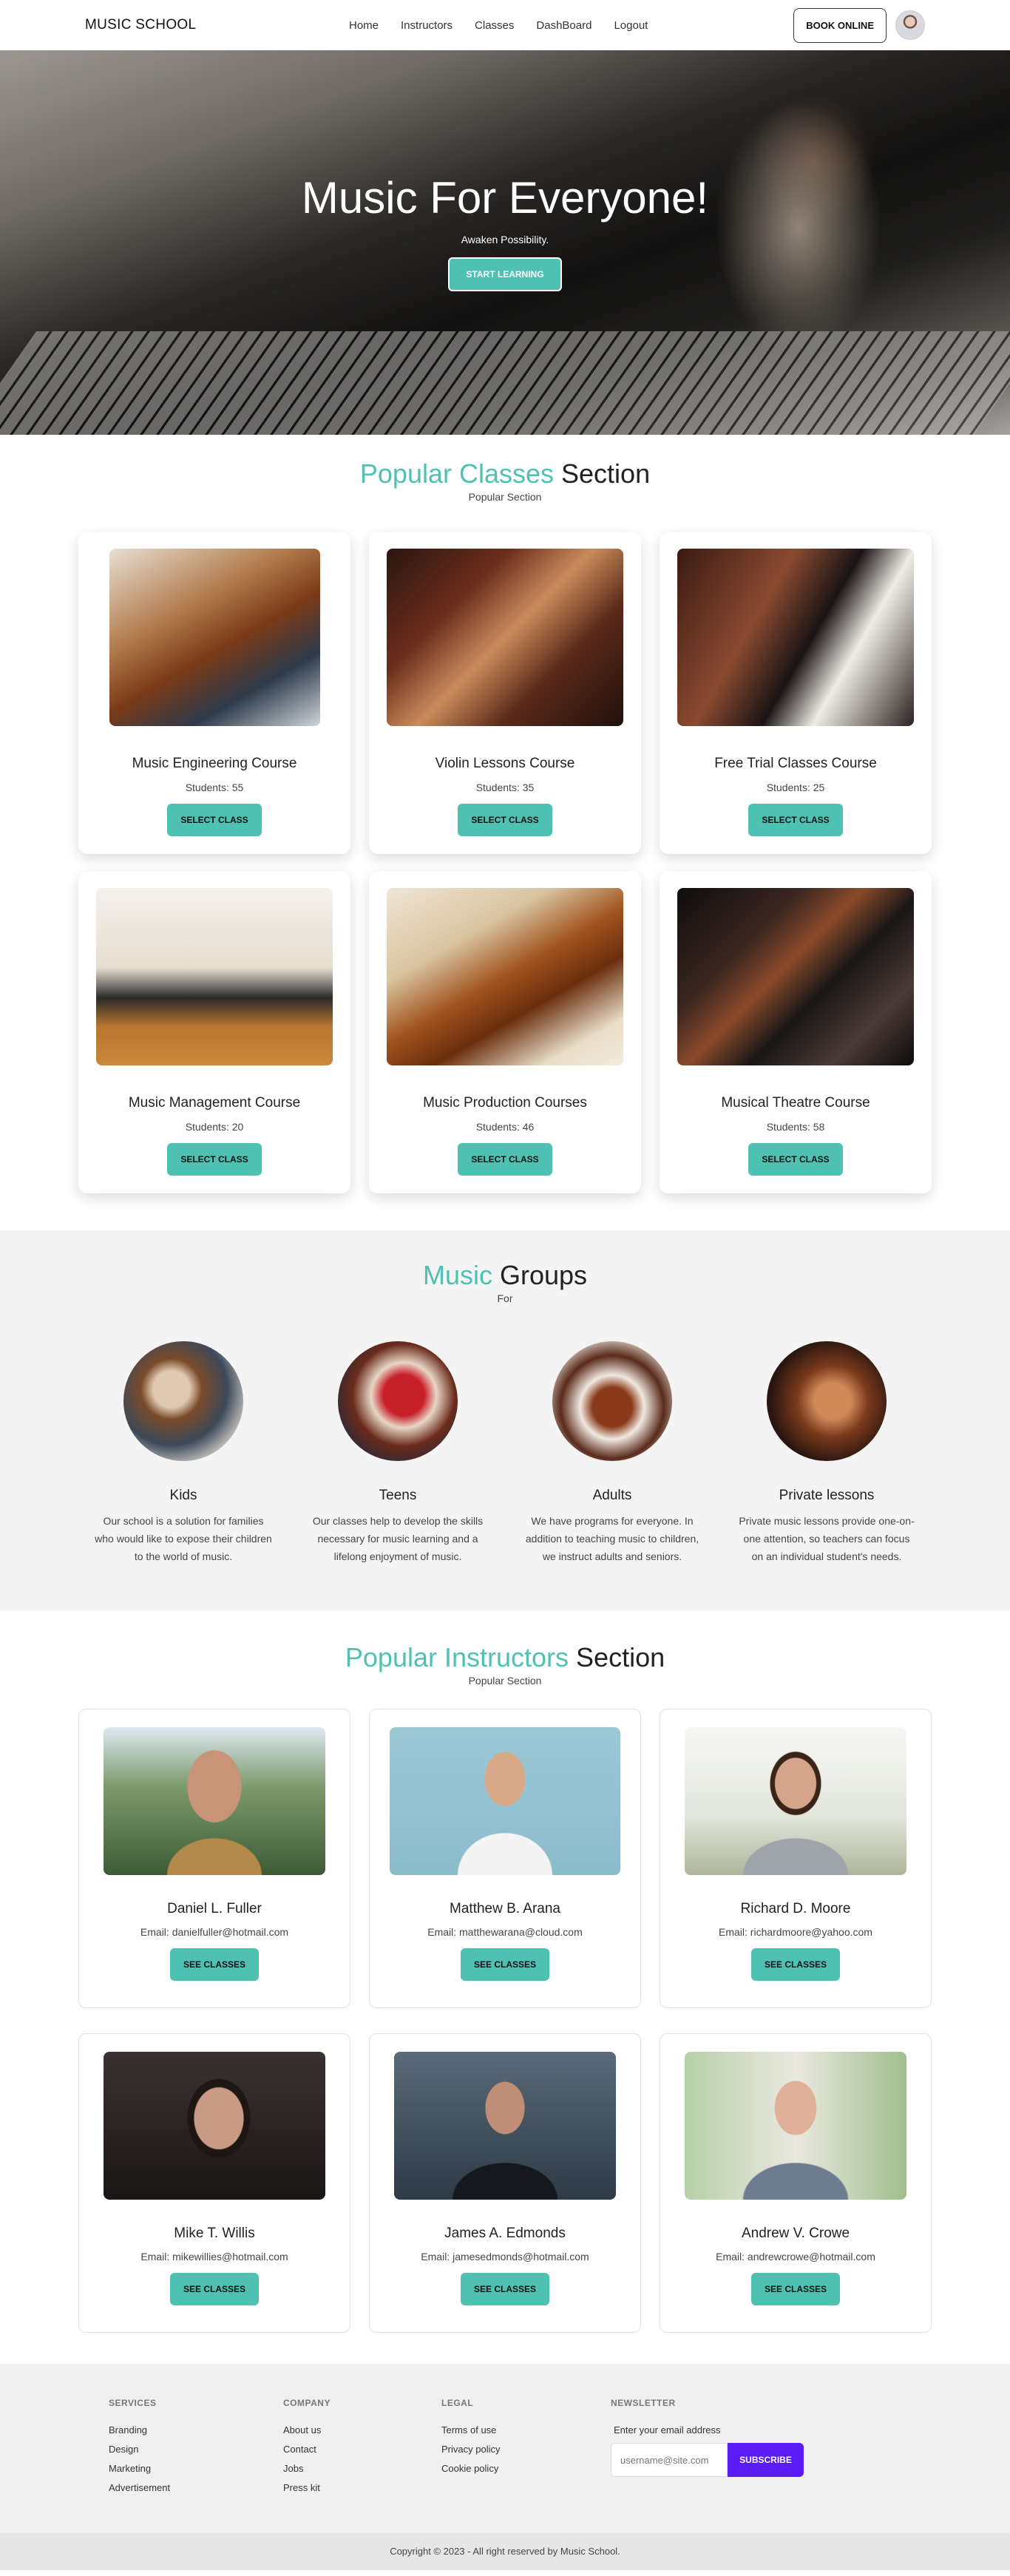 The height and width of the screenshot is (2576, 1010). Describe the element at coordinates (796, 1103) in the screenshot. I see `class-title: Musical Theatre Course` at that location.